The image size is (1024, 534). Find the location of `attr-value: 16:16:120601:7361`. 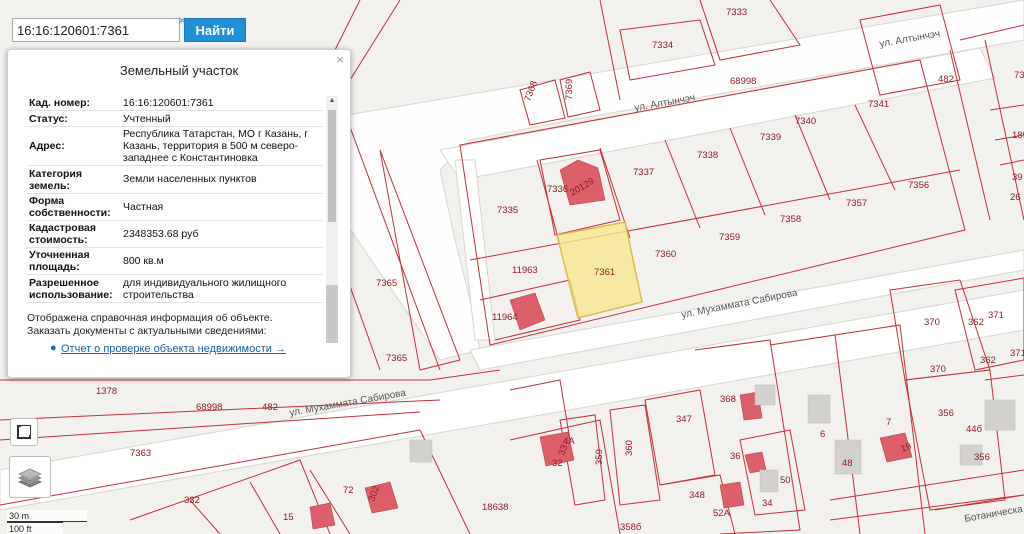

attr-value: 16:16:120601:7361 is located at coordinates (221, 102).